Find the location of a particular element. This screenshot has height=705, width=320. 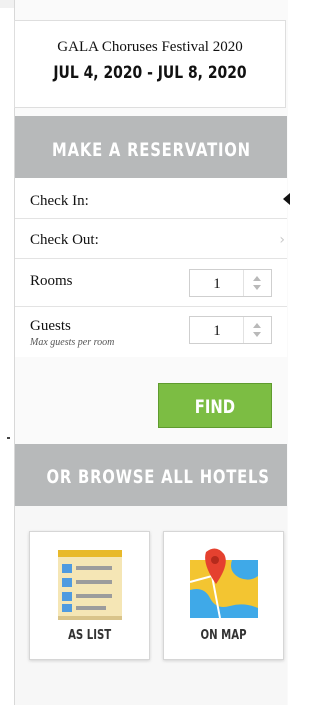

browse-header: OR BROWSE ALL HOTELS is located at coordinates (151, 475).